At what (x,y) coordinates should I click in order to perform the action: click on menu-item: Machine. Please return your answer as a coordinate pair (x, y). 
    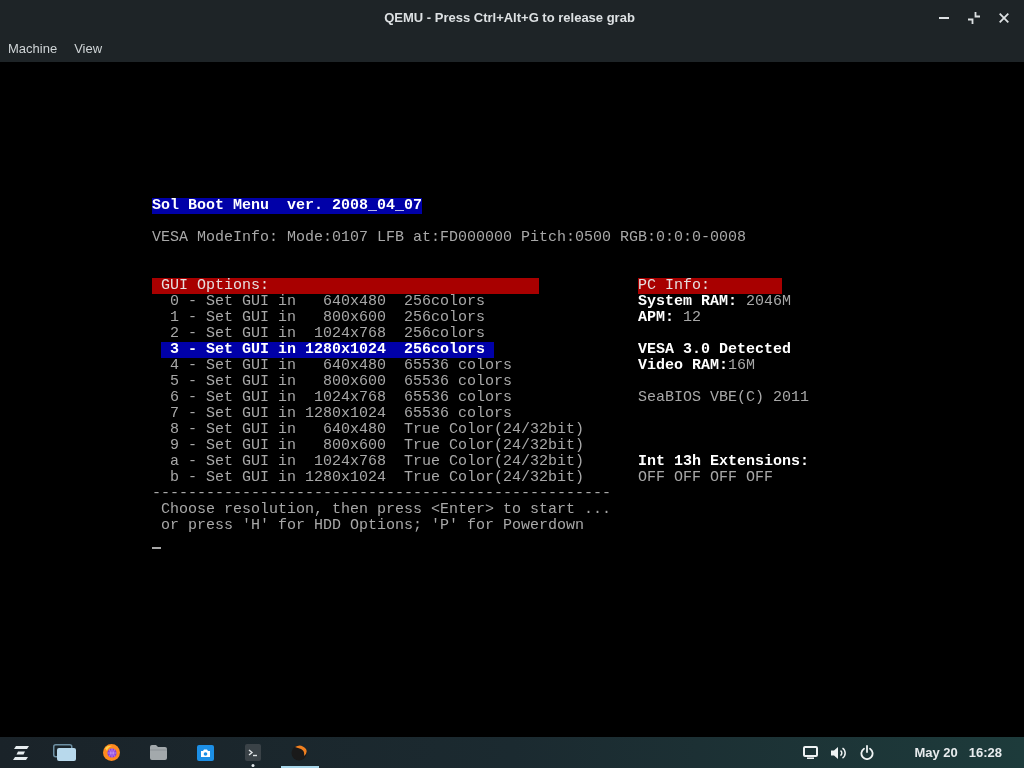
    Looking at the image, I should click on (33, 48).